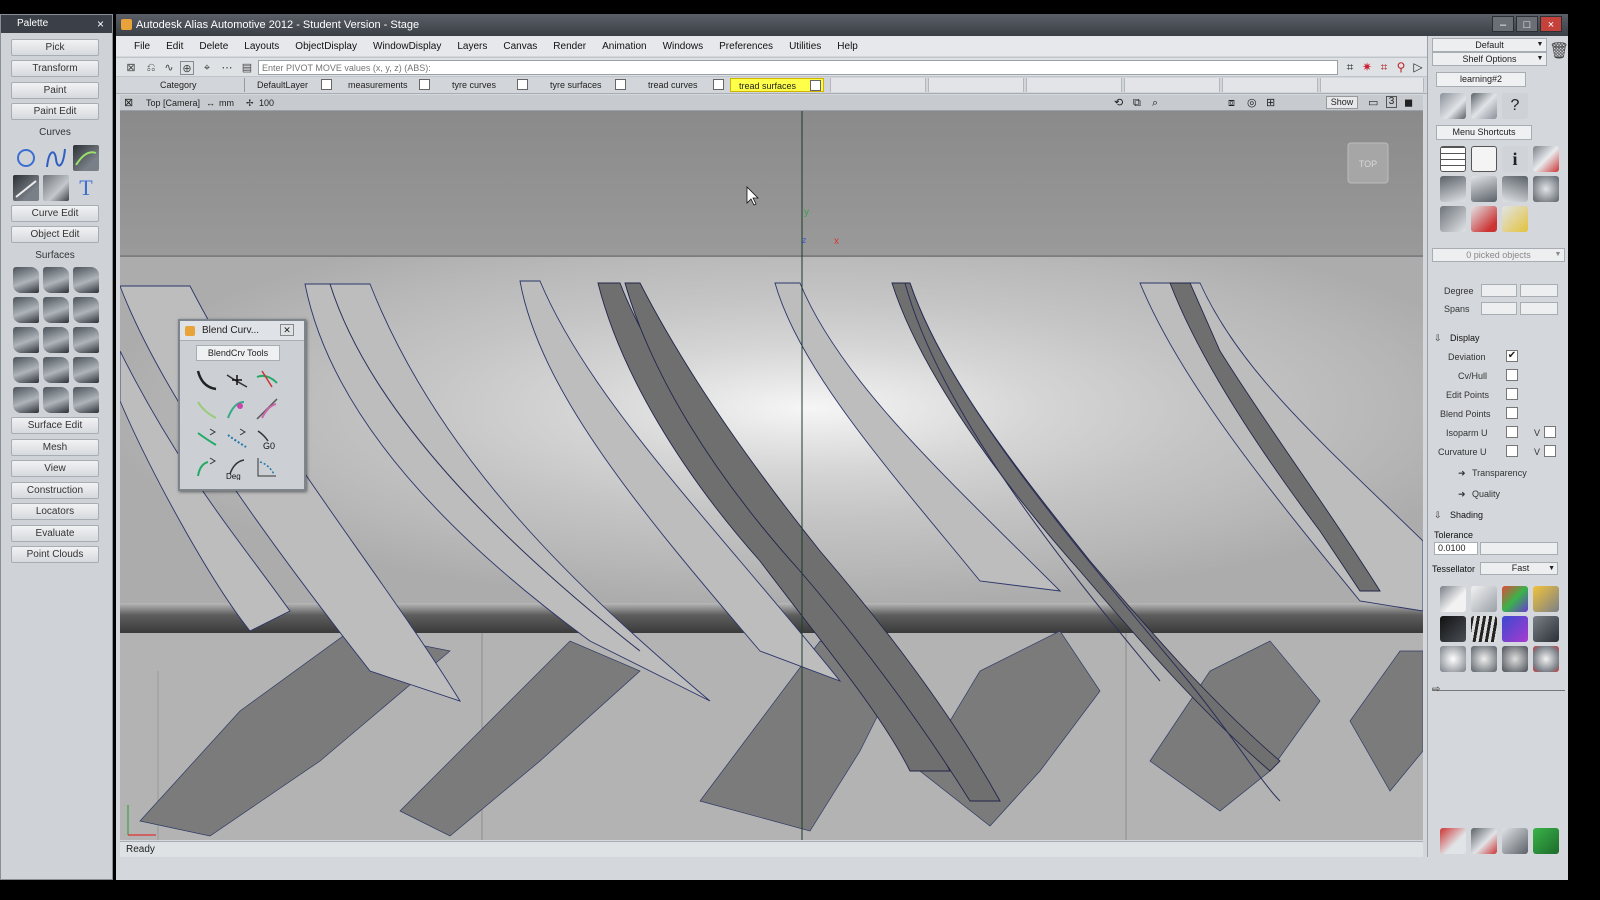 The image size is (1600, 900). What do you see at coordinates (1503, 24) in the screenshot?
I see `minimize-button: –` at bounding box center [1503, 24].